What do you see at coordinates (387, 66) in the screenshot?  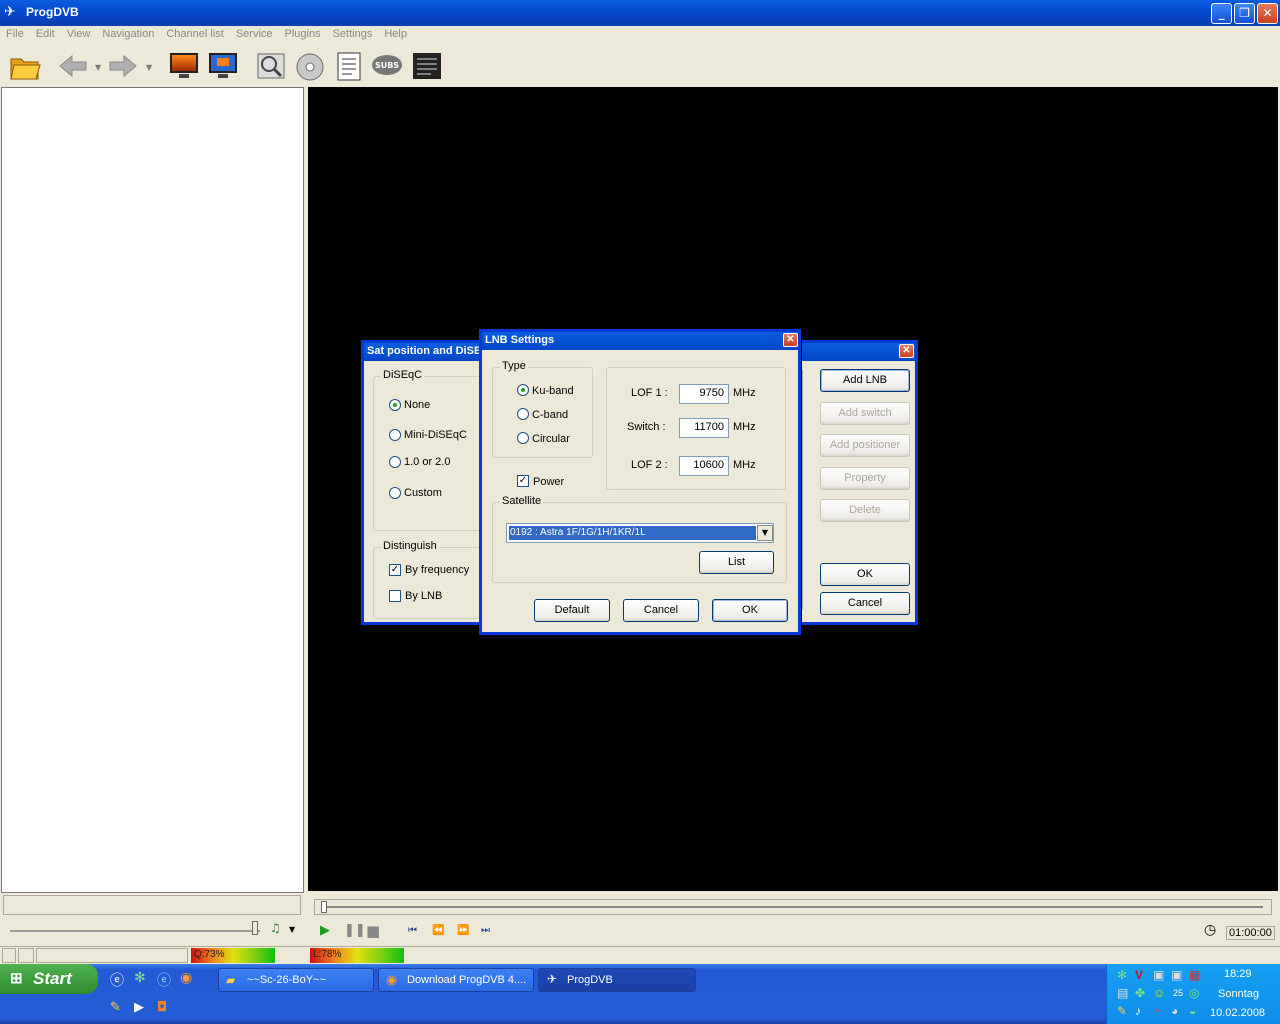 I see `subs-icon: SUBS` at bounding box center [387, 66].